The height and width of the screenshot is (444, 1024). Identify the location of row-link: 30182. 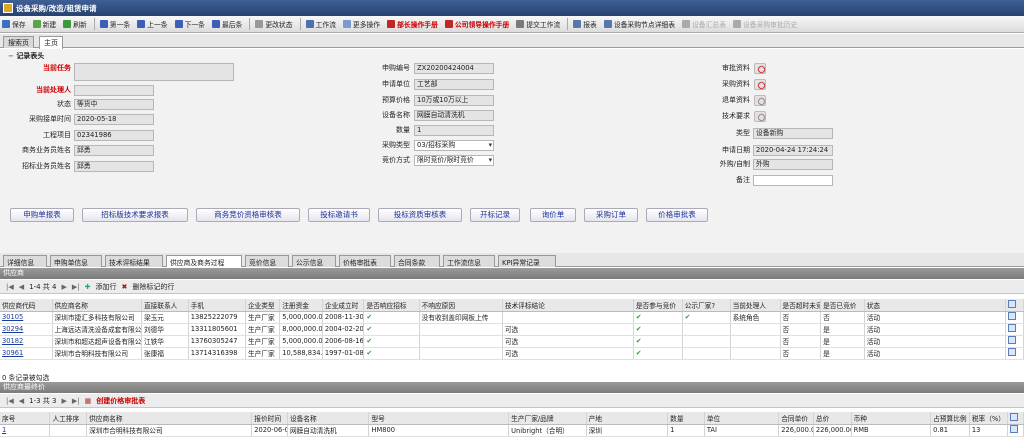
(12, 341).